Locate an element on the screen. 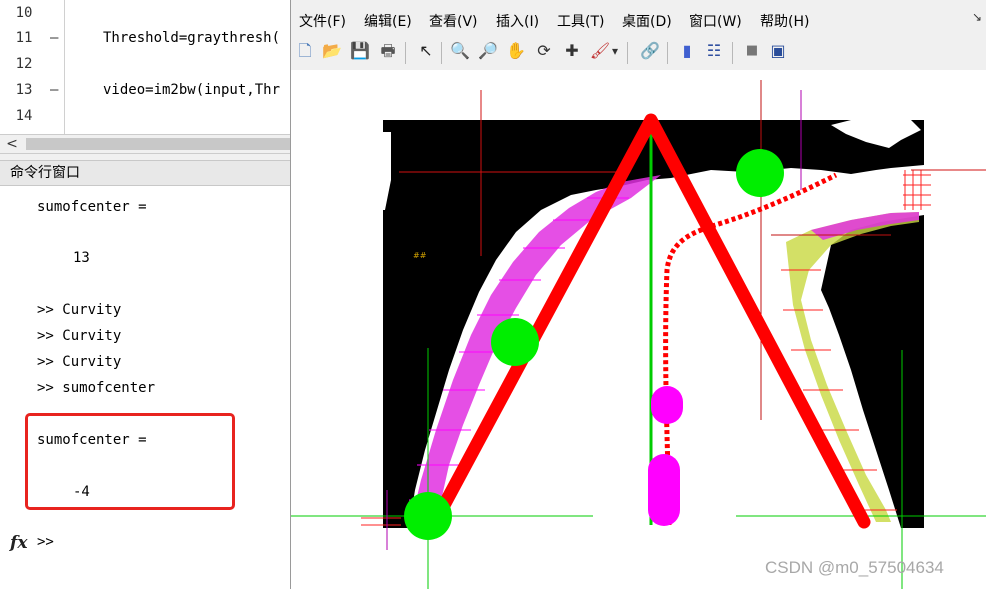 This screenshot has width=986, height=589. line-number: 10 is located at coordinates (24, 13).